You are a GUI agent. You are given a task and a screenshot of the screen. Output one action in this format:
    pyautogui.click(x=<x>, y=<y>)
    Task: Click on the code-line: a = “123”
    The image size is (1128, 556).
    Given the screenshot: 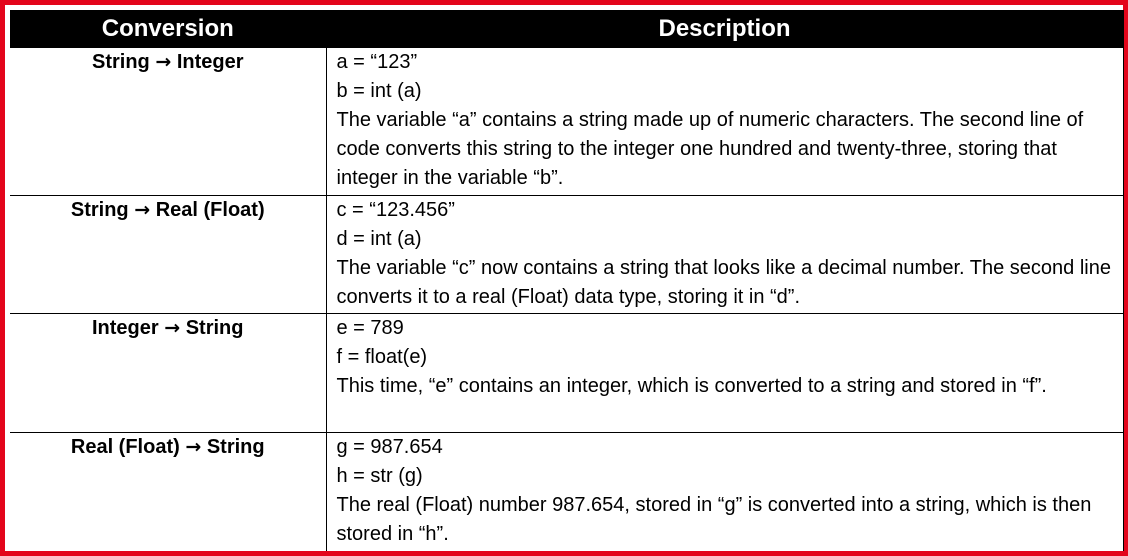 What is the action you would take?
    pyautogui.click(x=377, y=62)
    